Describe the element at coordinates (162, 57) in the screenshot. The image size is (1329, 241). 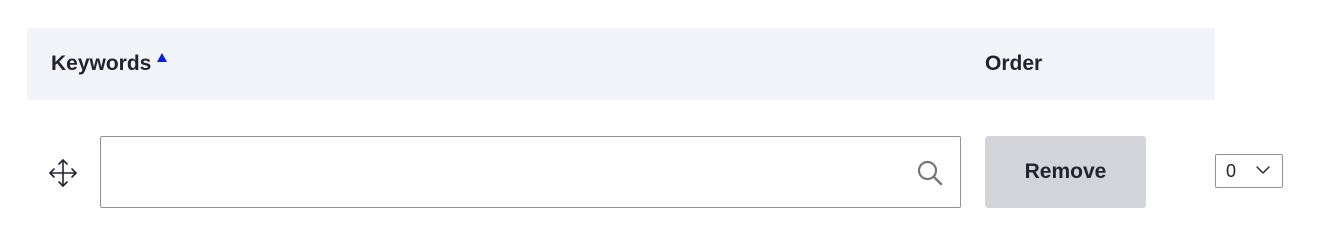
I see `sort-ascending-icon` at that location.